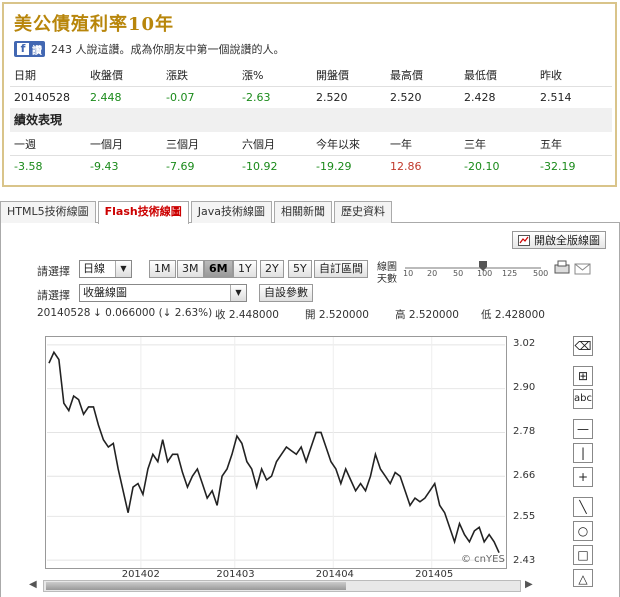  Describe the element at coordinates (524, 388) in the screenshot. I see `y-tick-label: 2.90` at that location.